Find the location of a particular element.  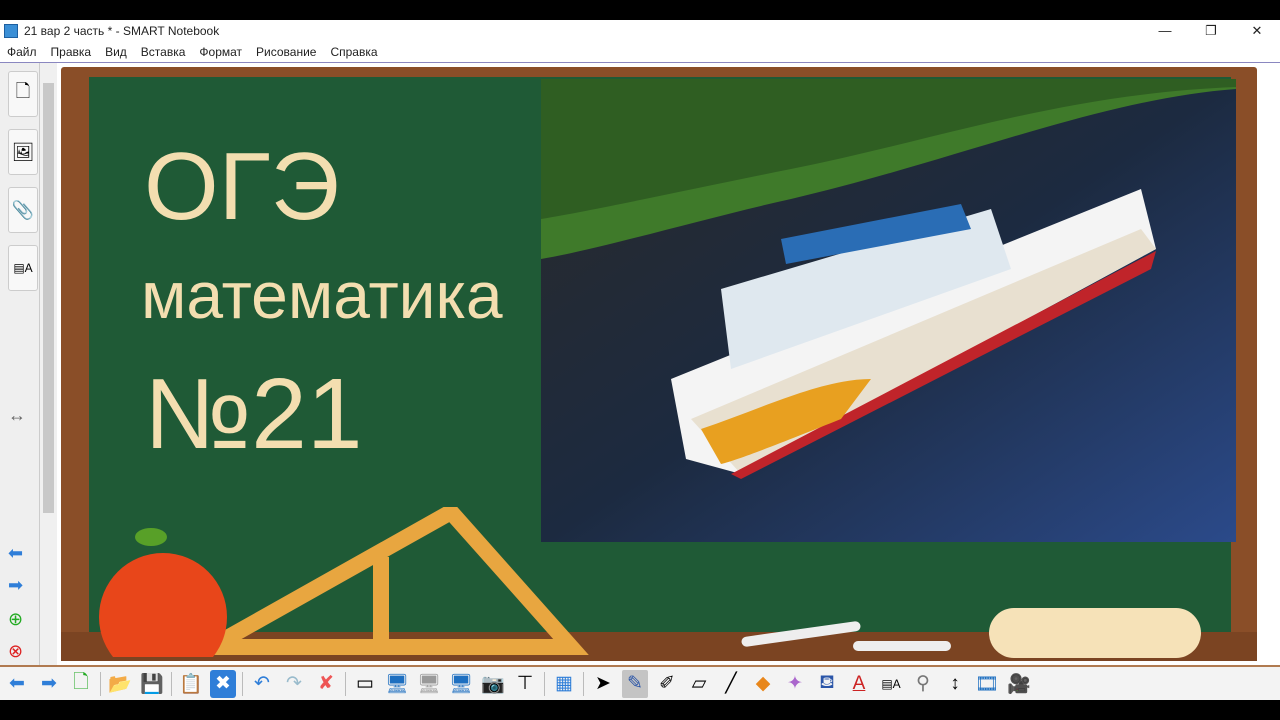

scrollbar-thumb is located at coordinates (48, 298).